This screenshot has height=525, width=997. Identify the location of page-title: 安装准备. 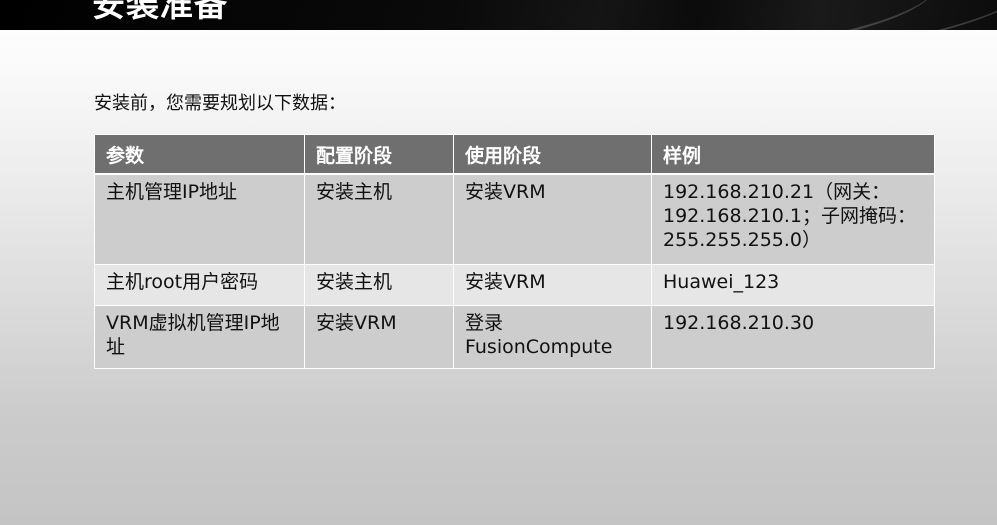
(160, 12).